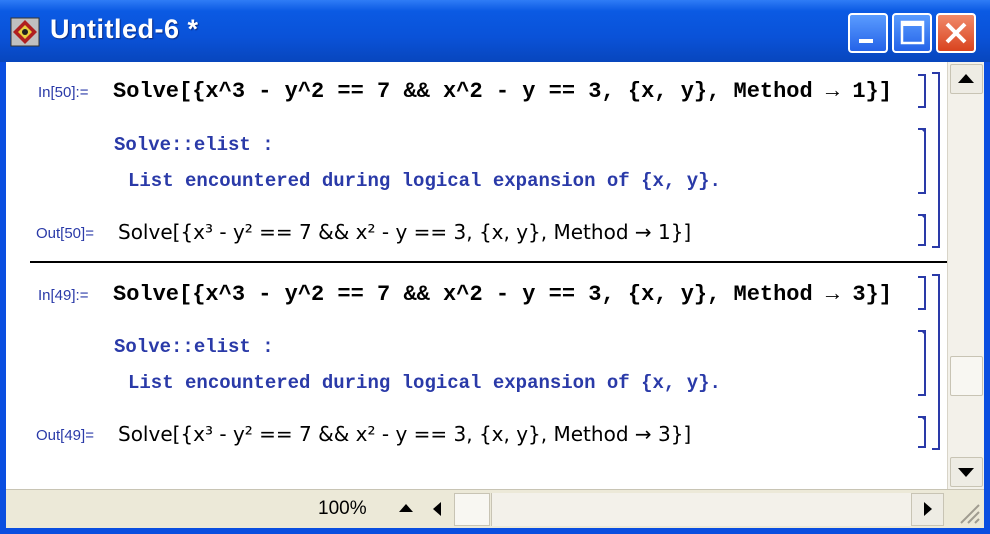 This screenshot has width=990, height=534. I want to click on zoom-level: 100%, so click(342, 509).